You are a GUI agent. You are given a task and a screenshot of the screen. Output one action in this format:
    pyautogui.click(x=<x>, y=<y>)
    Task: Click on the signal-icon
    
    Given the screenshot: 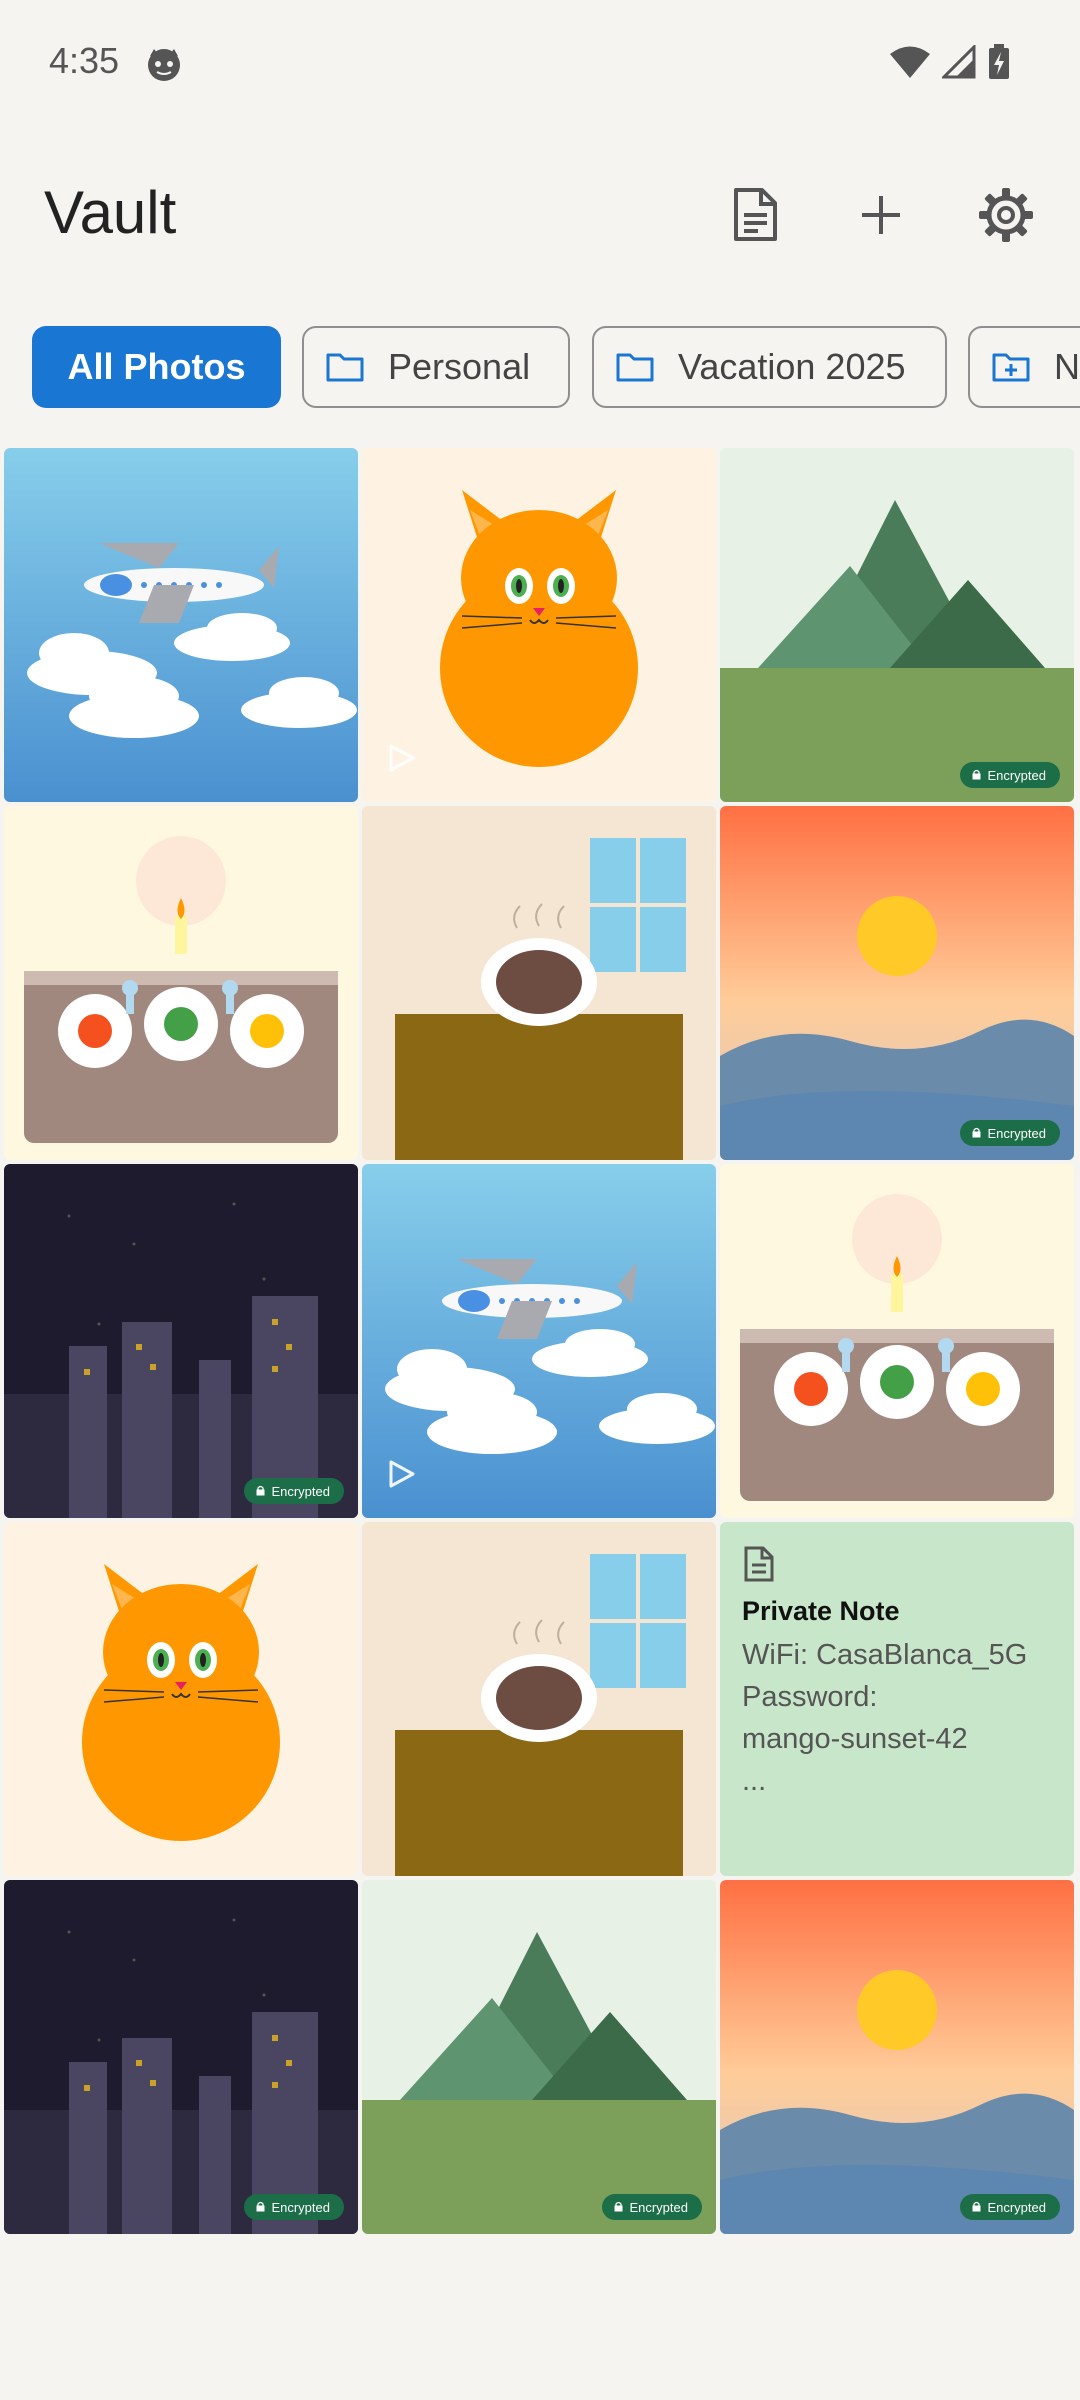 What is the action you would take?
    pyautogui.click(x=959, y=62)
    